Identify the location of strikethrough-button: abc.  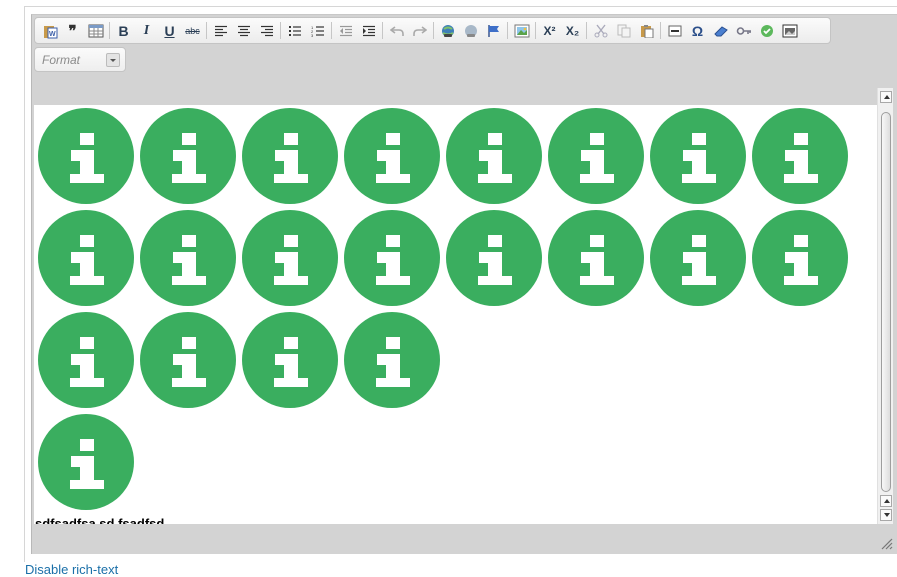
(192, 31).